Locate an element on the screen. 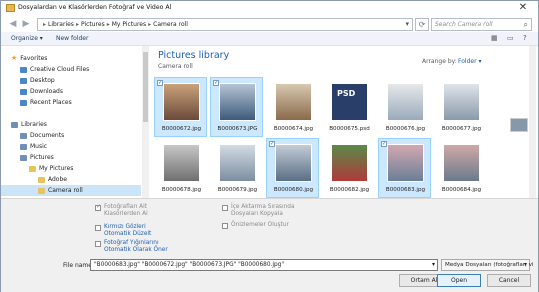  file-name: B0000684.jpg is located at coordinates (461, 190).